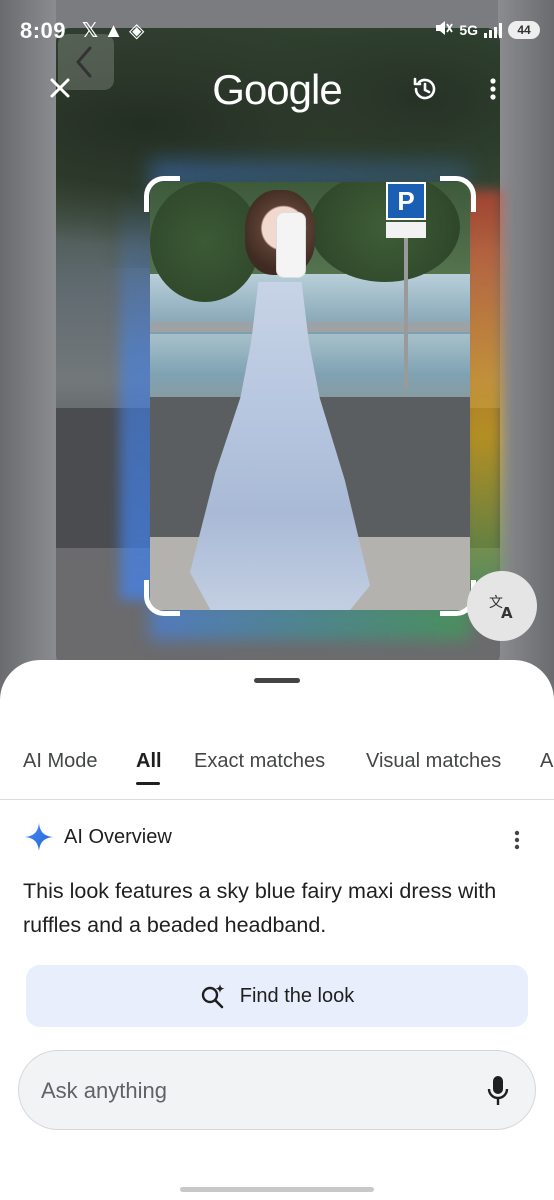 Image resolution: width=554 pixels, height=1200 pixels. I want to click on battery-icon: 44, so click(524, 29).